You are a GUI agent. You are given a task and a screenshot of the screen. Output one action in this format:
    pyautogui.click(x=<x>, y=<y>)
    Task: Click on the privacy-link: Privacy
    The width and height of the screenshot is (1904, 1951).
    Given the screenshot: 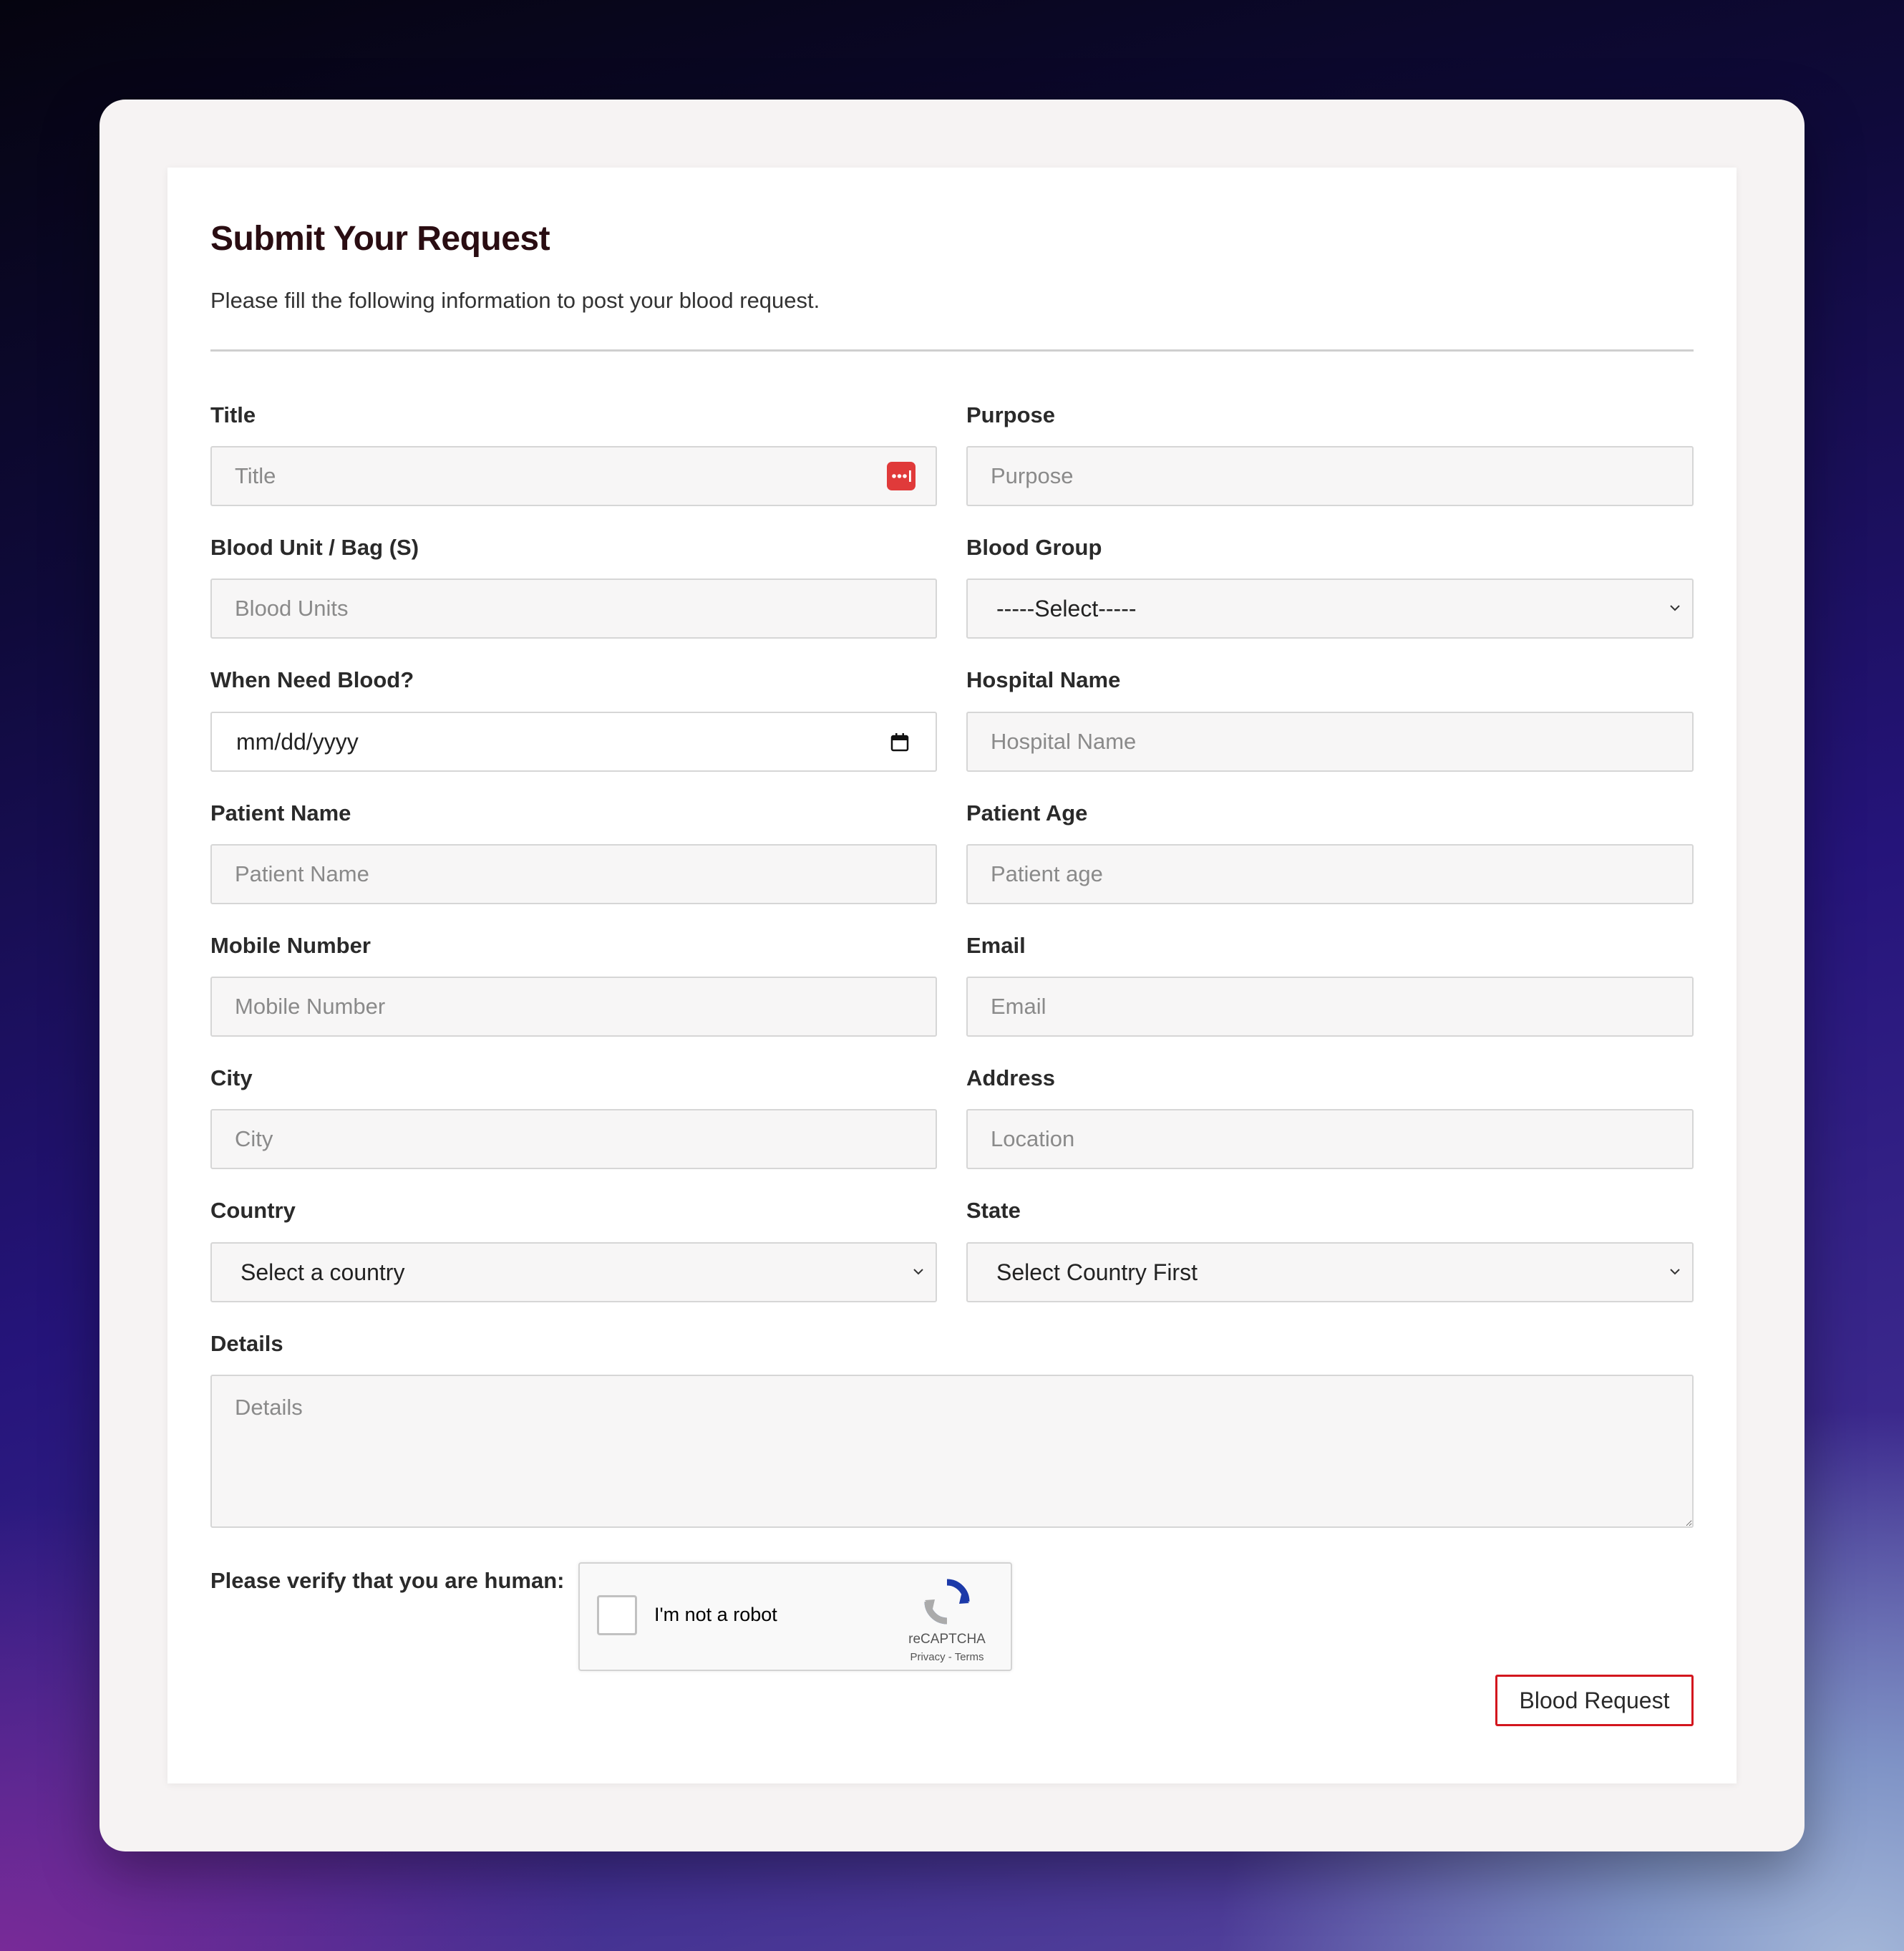 What is the action you would take?
    pyautogui.click(x=927, y=1657)
    